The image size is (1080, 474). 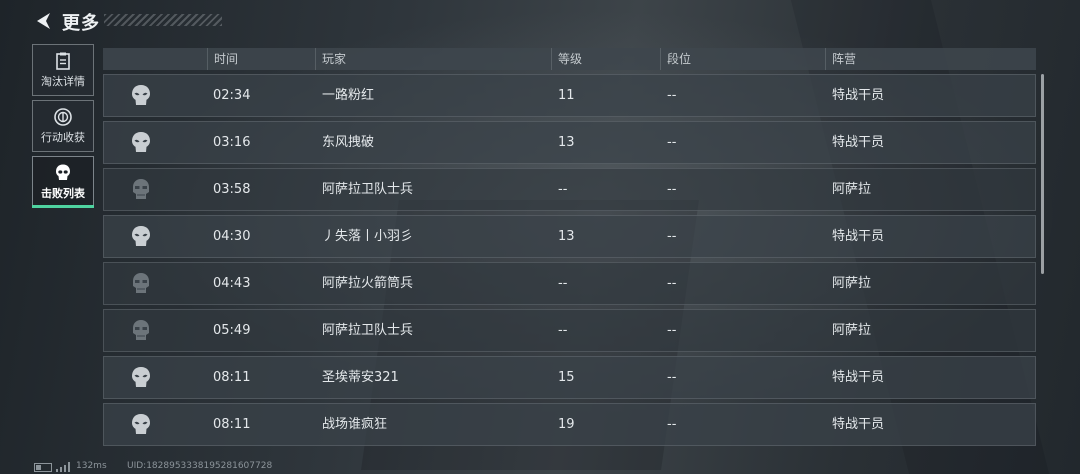 What do you see at coordinates (232, 236) in the screenshot?
I see `time-cell: 04:30` at bounding box center [232, 236].